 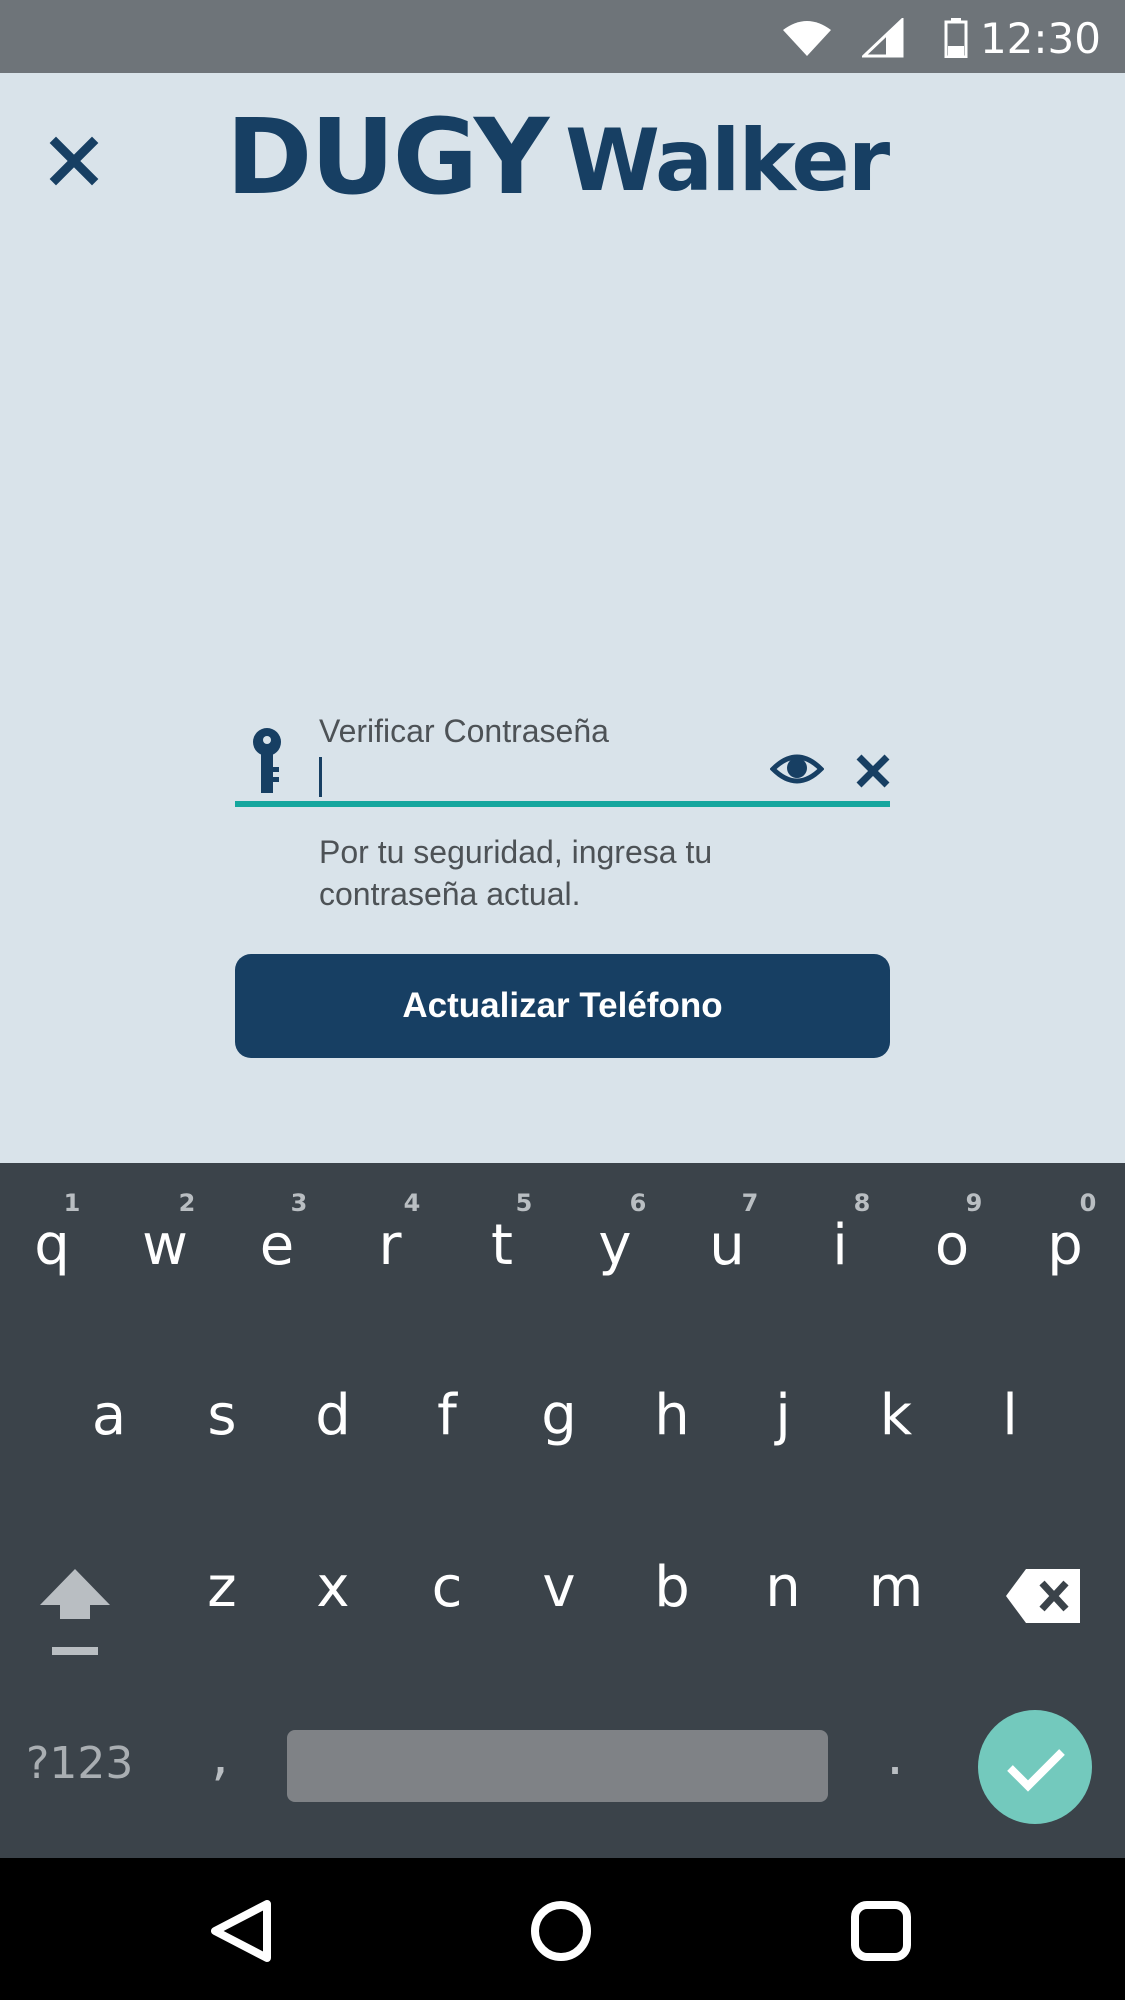 I want to click on key-j: j, so click(x=783, y=1415).